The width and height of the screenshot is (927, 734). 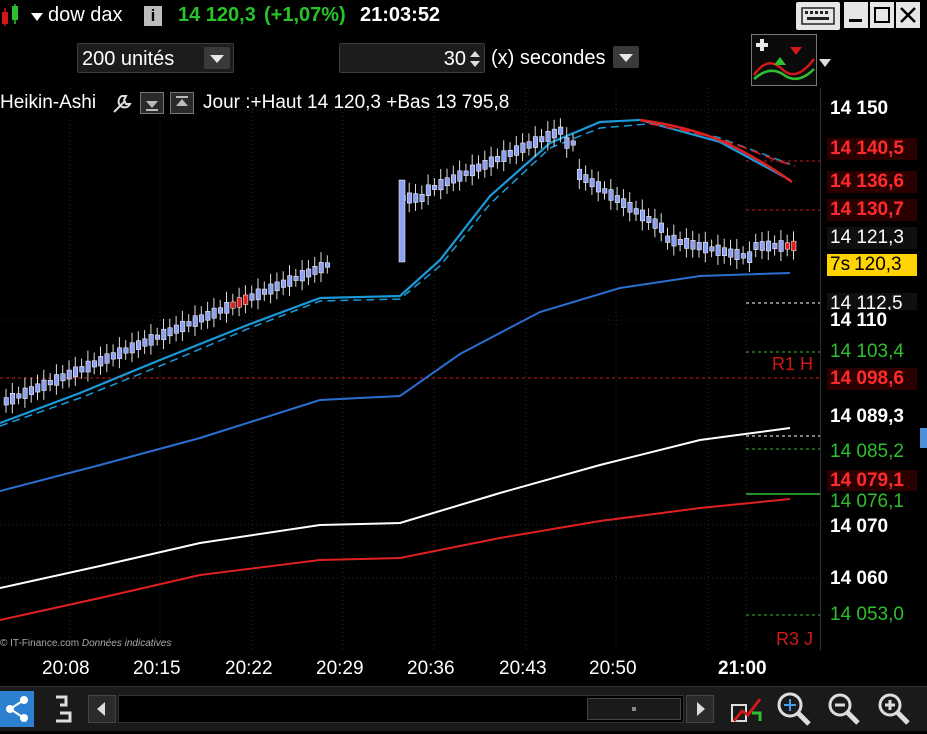 I want to click on zoom-out-button, so click(x=844, y=709).